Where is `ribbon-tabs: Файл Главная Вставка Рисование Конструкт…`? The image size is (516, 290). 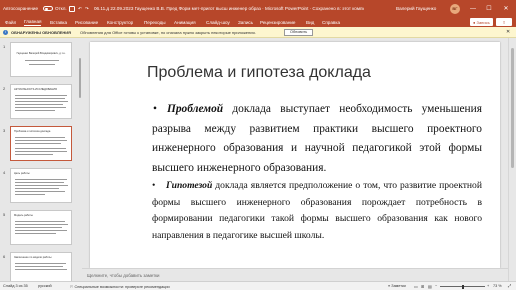 ribbon-tabs: Файл Главная Вставка Рисование Конструкт… is located at coordinates (258, 22).